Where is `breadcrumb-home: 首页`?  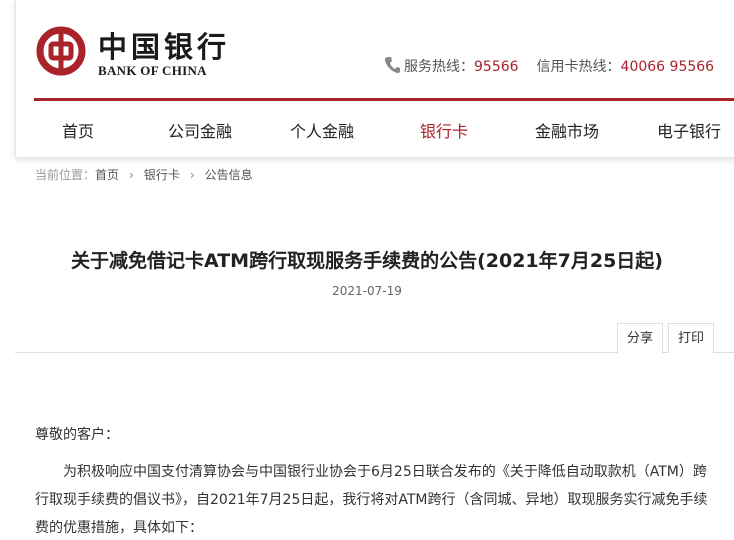 breadcrumb-home: 首页 is located at coordinates (107, 175).